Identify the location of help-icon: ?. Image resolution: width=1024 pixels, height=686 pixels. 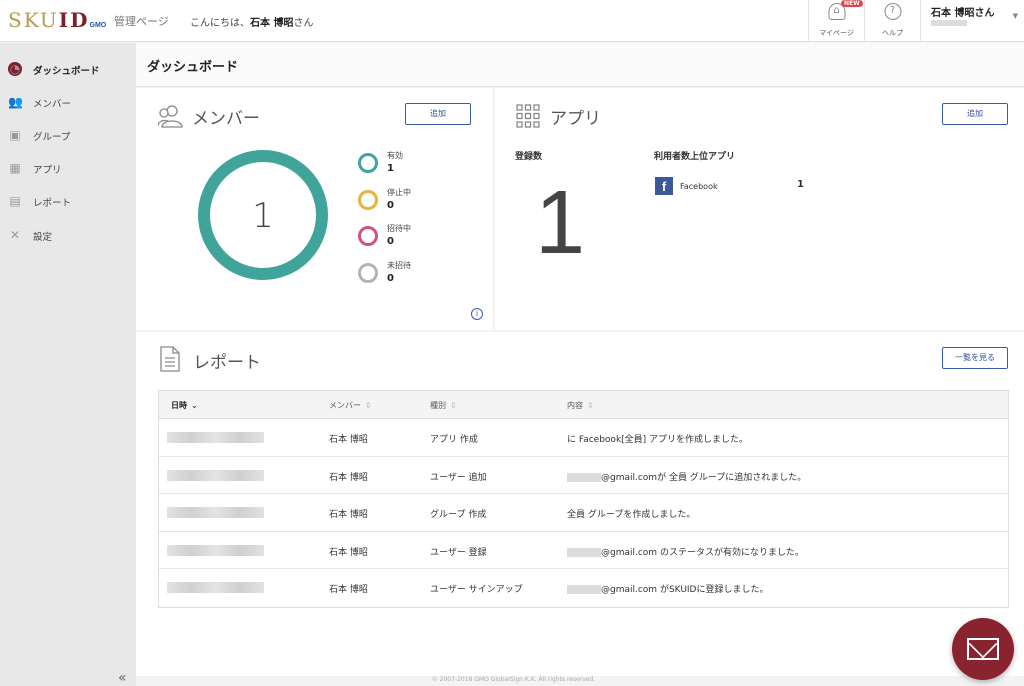
(892, 11).